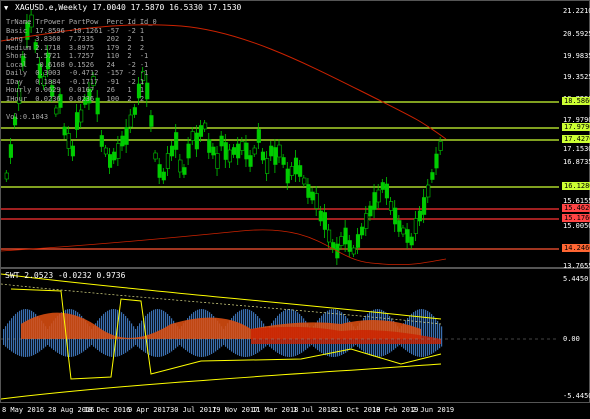  Describe the element at coordinates (48, 90) in the screenshot. I see `info-cell: 0.0629` at that location.